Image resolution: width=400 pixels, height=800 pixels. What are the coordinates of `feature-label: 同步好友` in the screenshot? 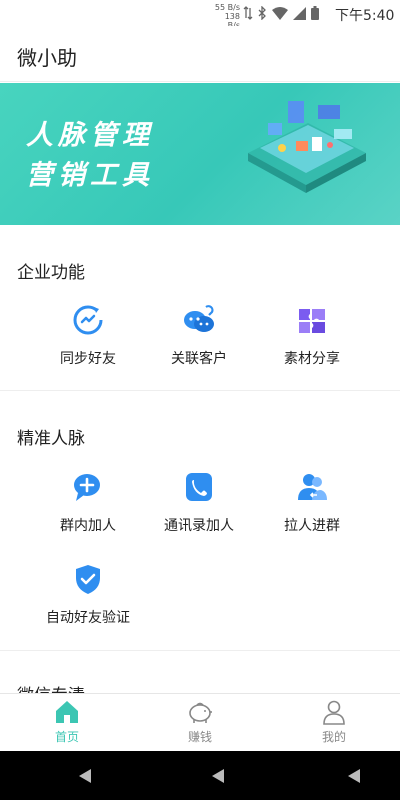 It's located at (88, 359).